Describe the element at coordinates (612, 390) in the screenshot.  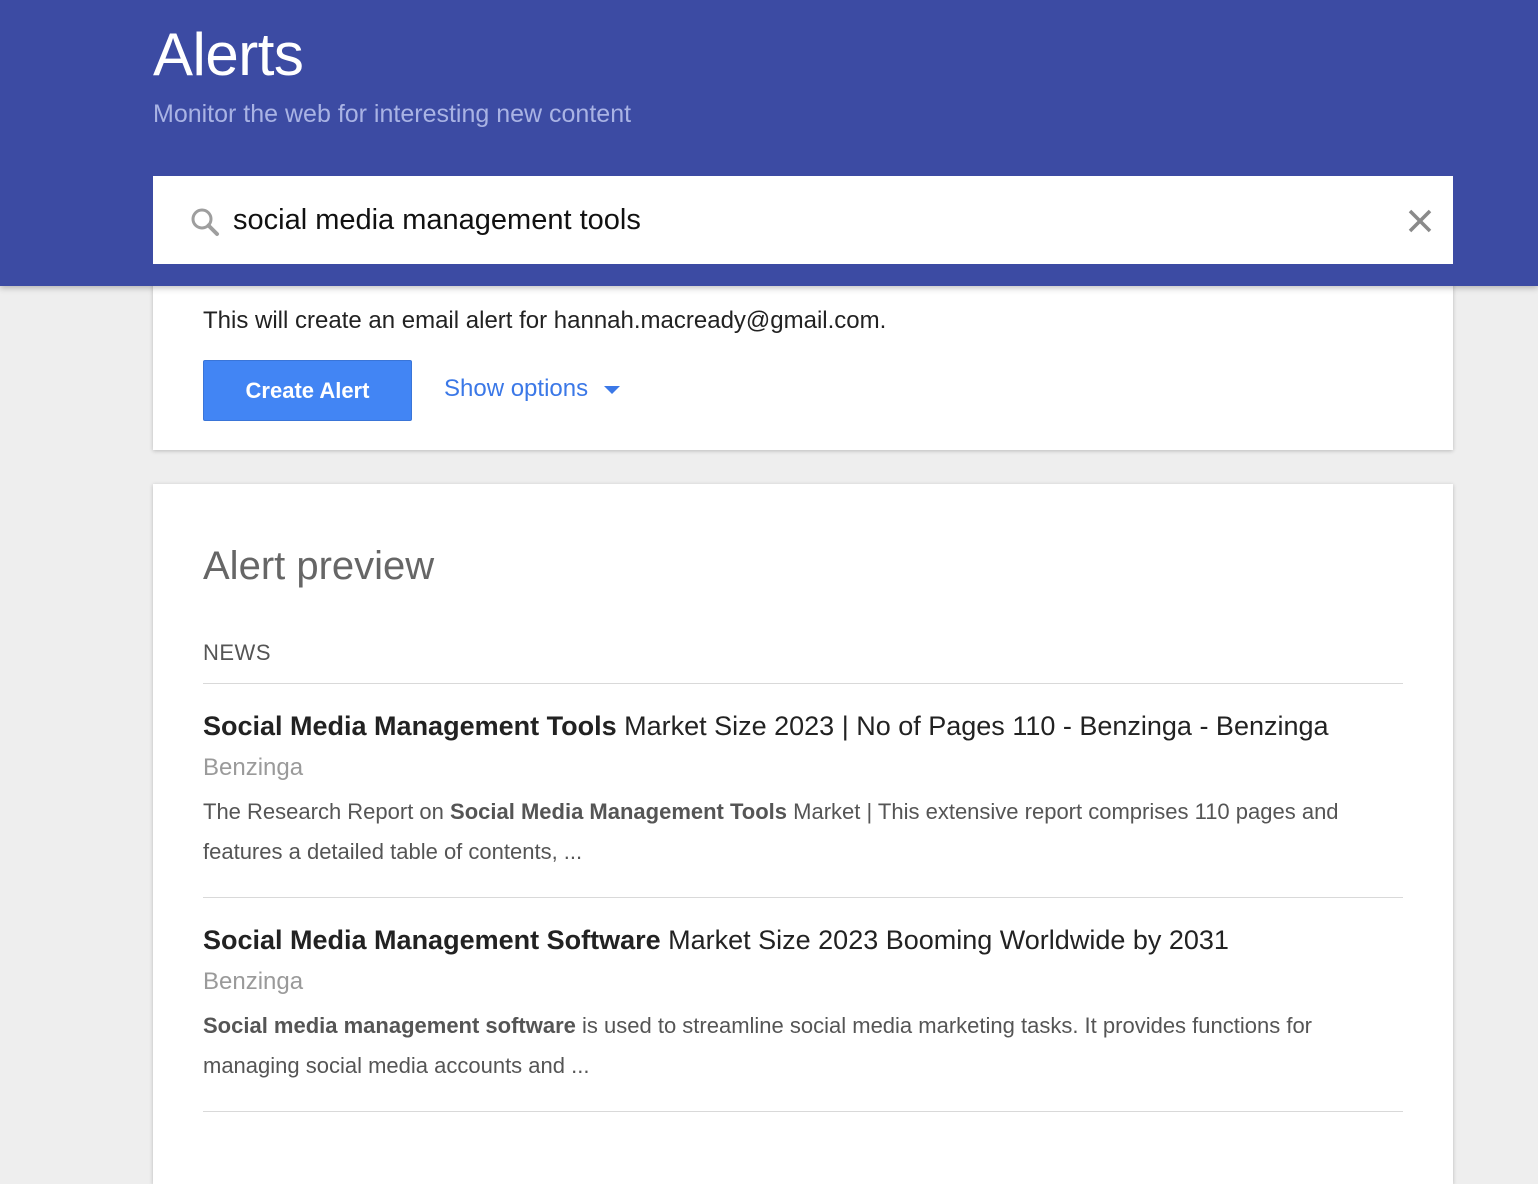
I see `caret-down-icon` at that location.